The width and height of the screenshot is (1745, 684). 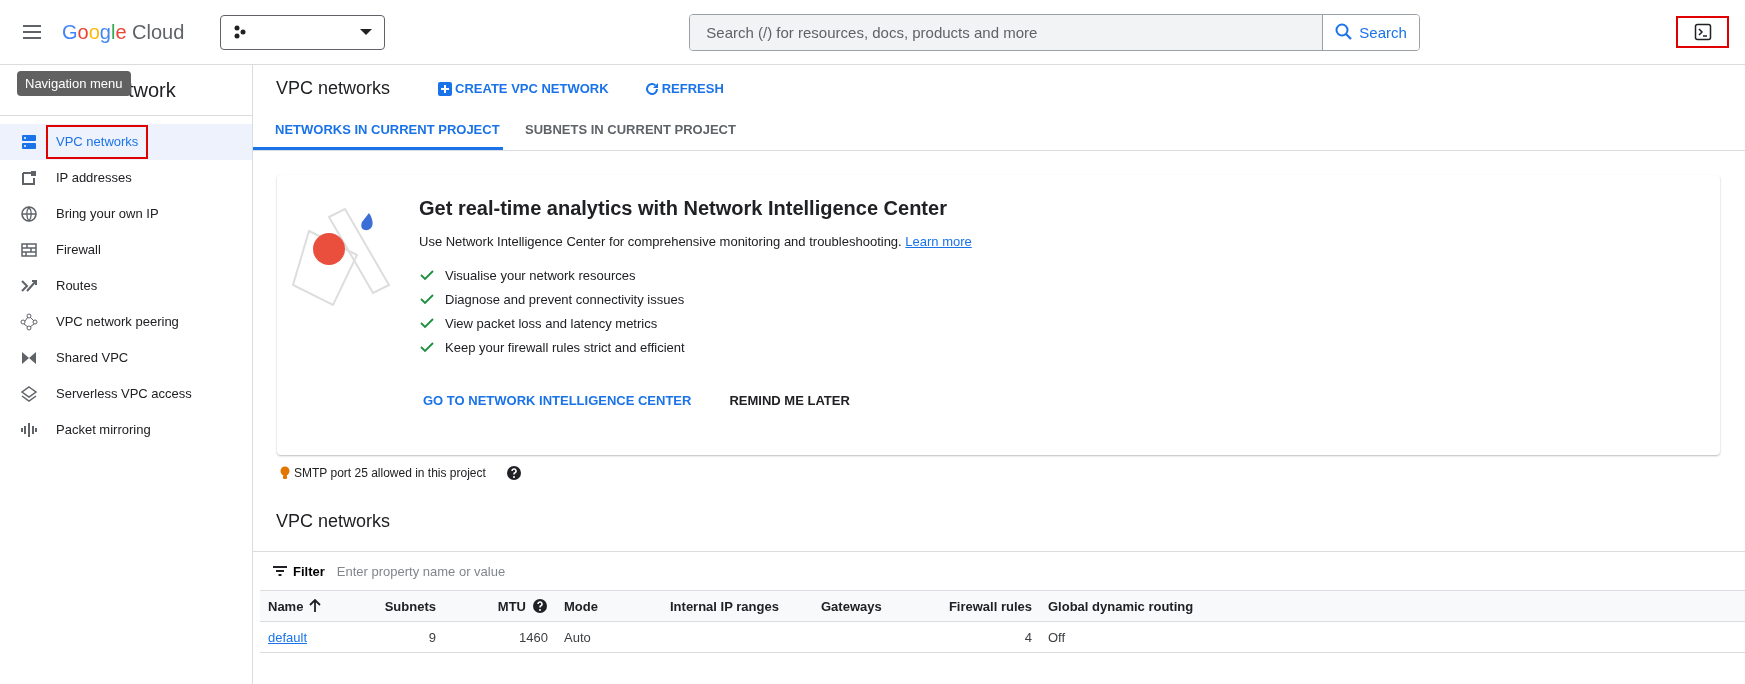 What do you see at coordinates (982, 637) in the screenshot?
I see `table-cell: 4` at bounding box center [982, 637].